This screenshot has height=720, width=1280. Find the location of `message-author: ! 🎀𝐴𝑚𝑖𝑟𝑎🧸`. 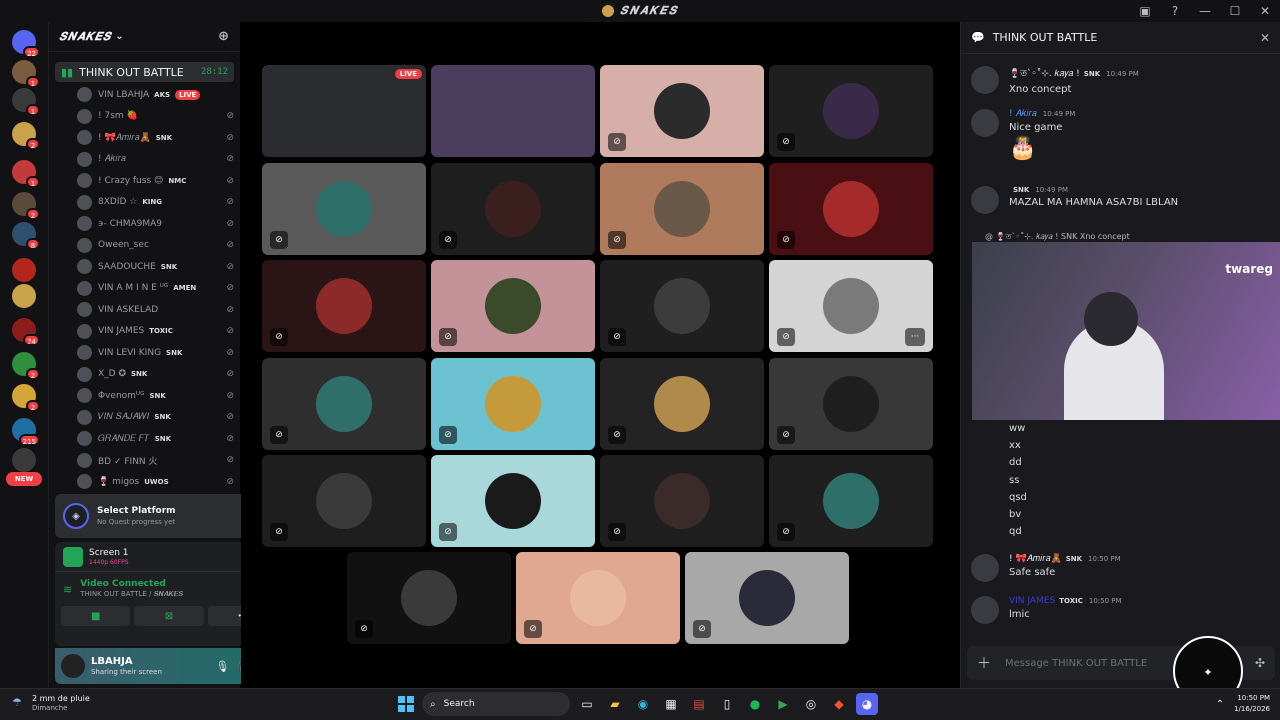

message-author: ! 🎀𝐴𝑚𝑖𝑟𝑎🧸 is located at coordinates (1035, 559).